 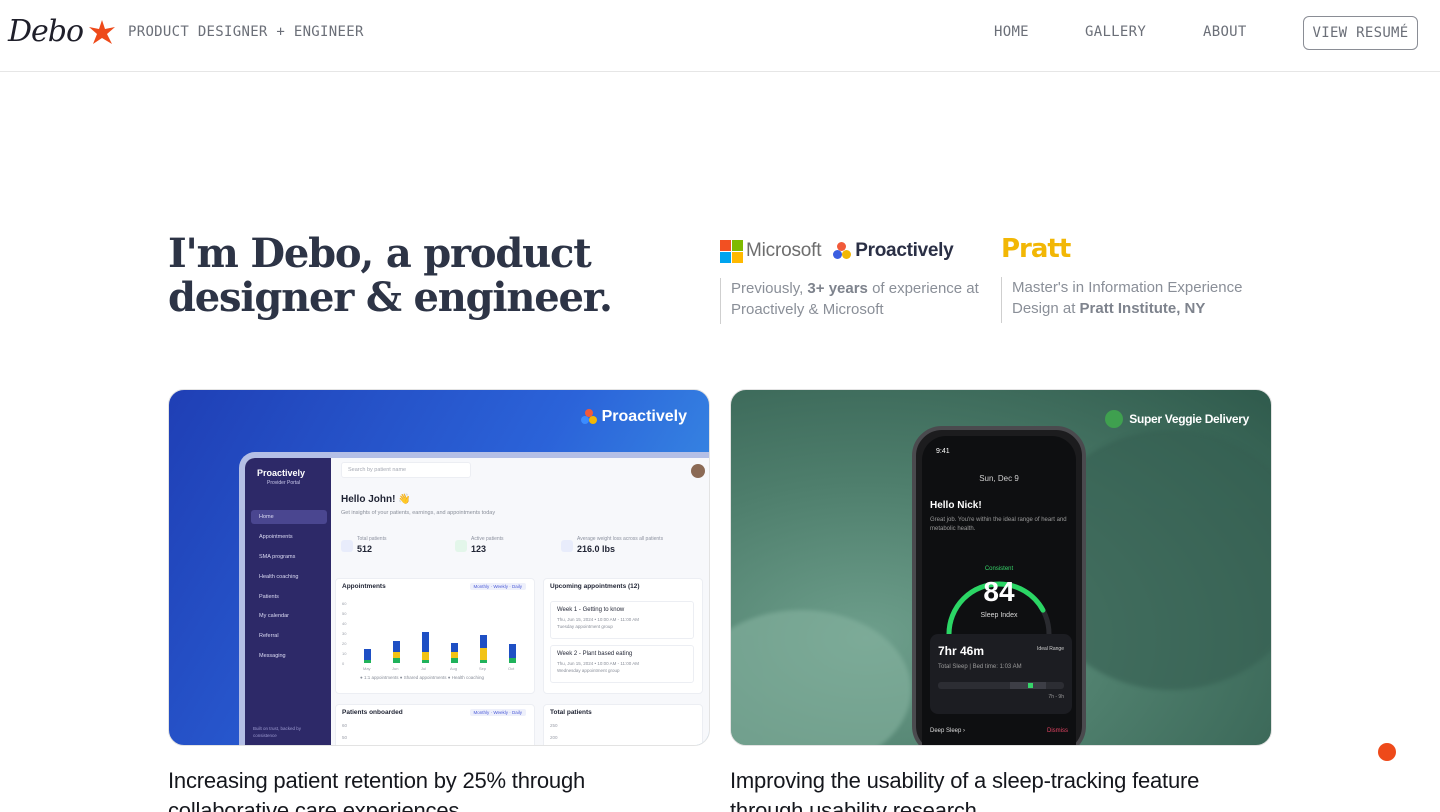 I want to click on hero-title: I'm Debo, a product designer & engineer., so click(x=398, y=276).